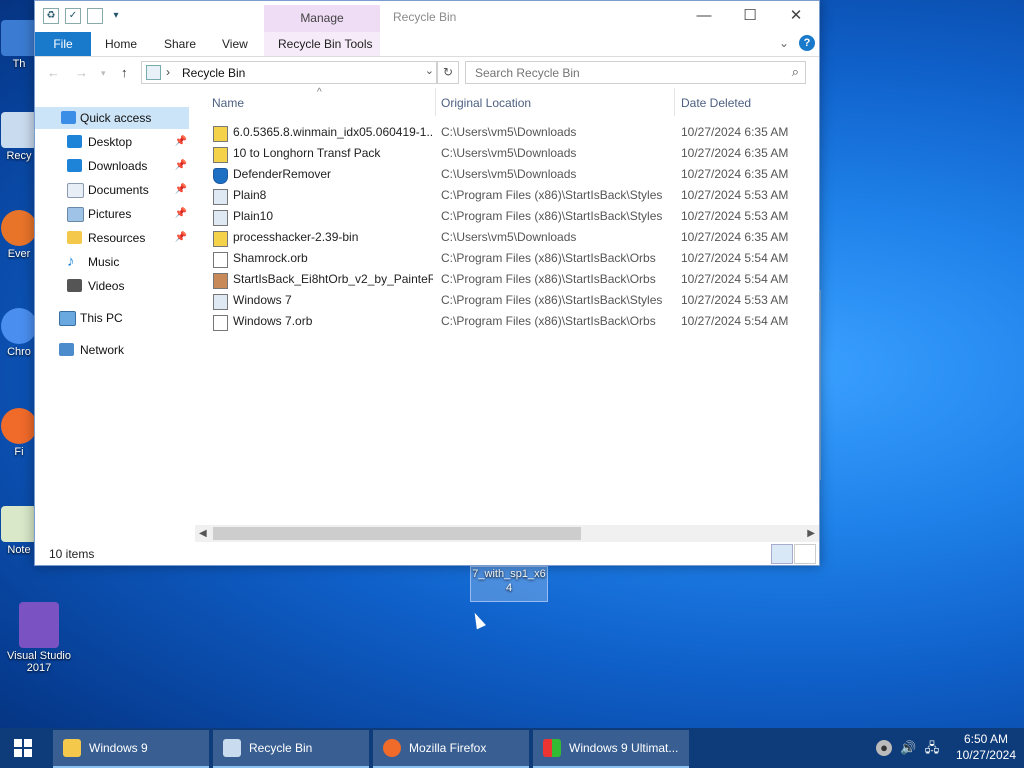 The image size is (1024, 768). Describe the element at coordinates (884, 748) in the screenshot. I see `network-globe-icon: ●` at that location.